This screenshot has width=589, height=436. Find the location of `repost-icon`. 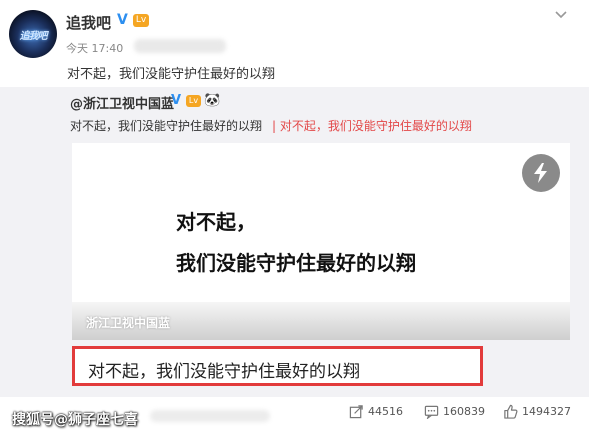

repost-icon is located at coordinates (356, 412).